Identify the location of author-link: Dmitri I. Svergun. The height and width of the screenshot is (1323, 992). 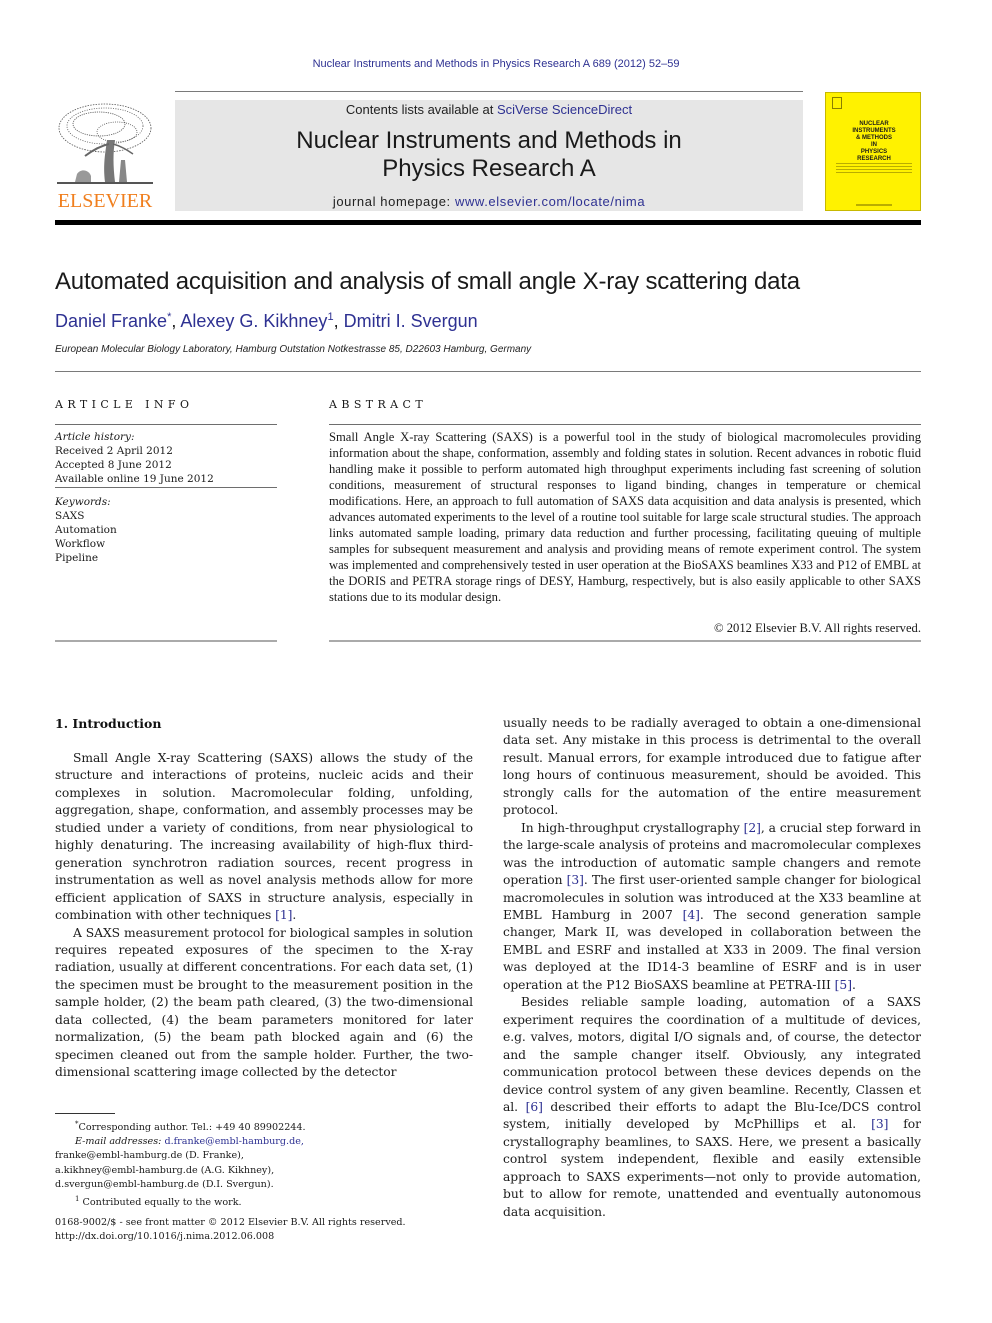
(411, 321).